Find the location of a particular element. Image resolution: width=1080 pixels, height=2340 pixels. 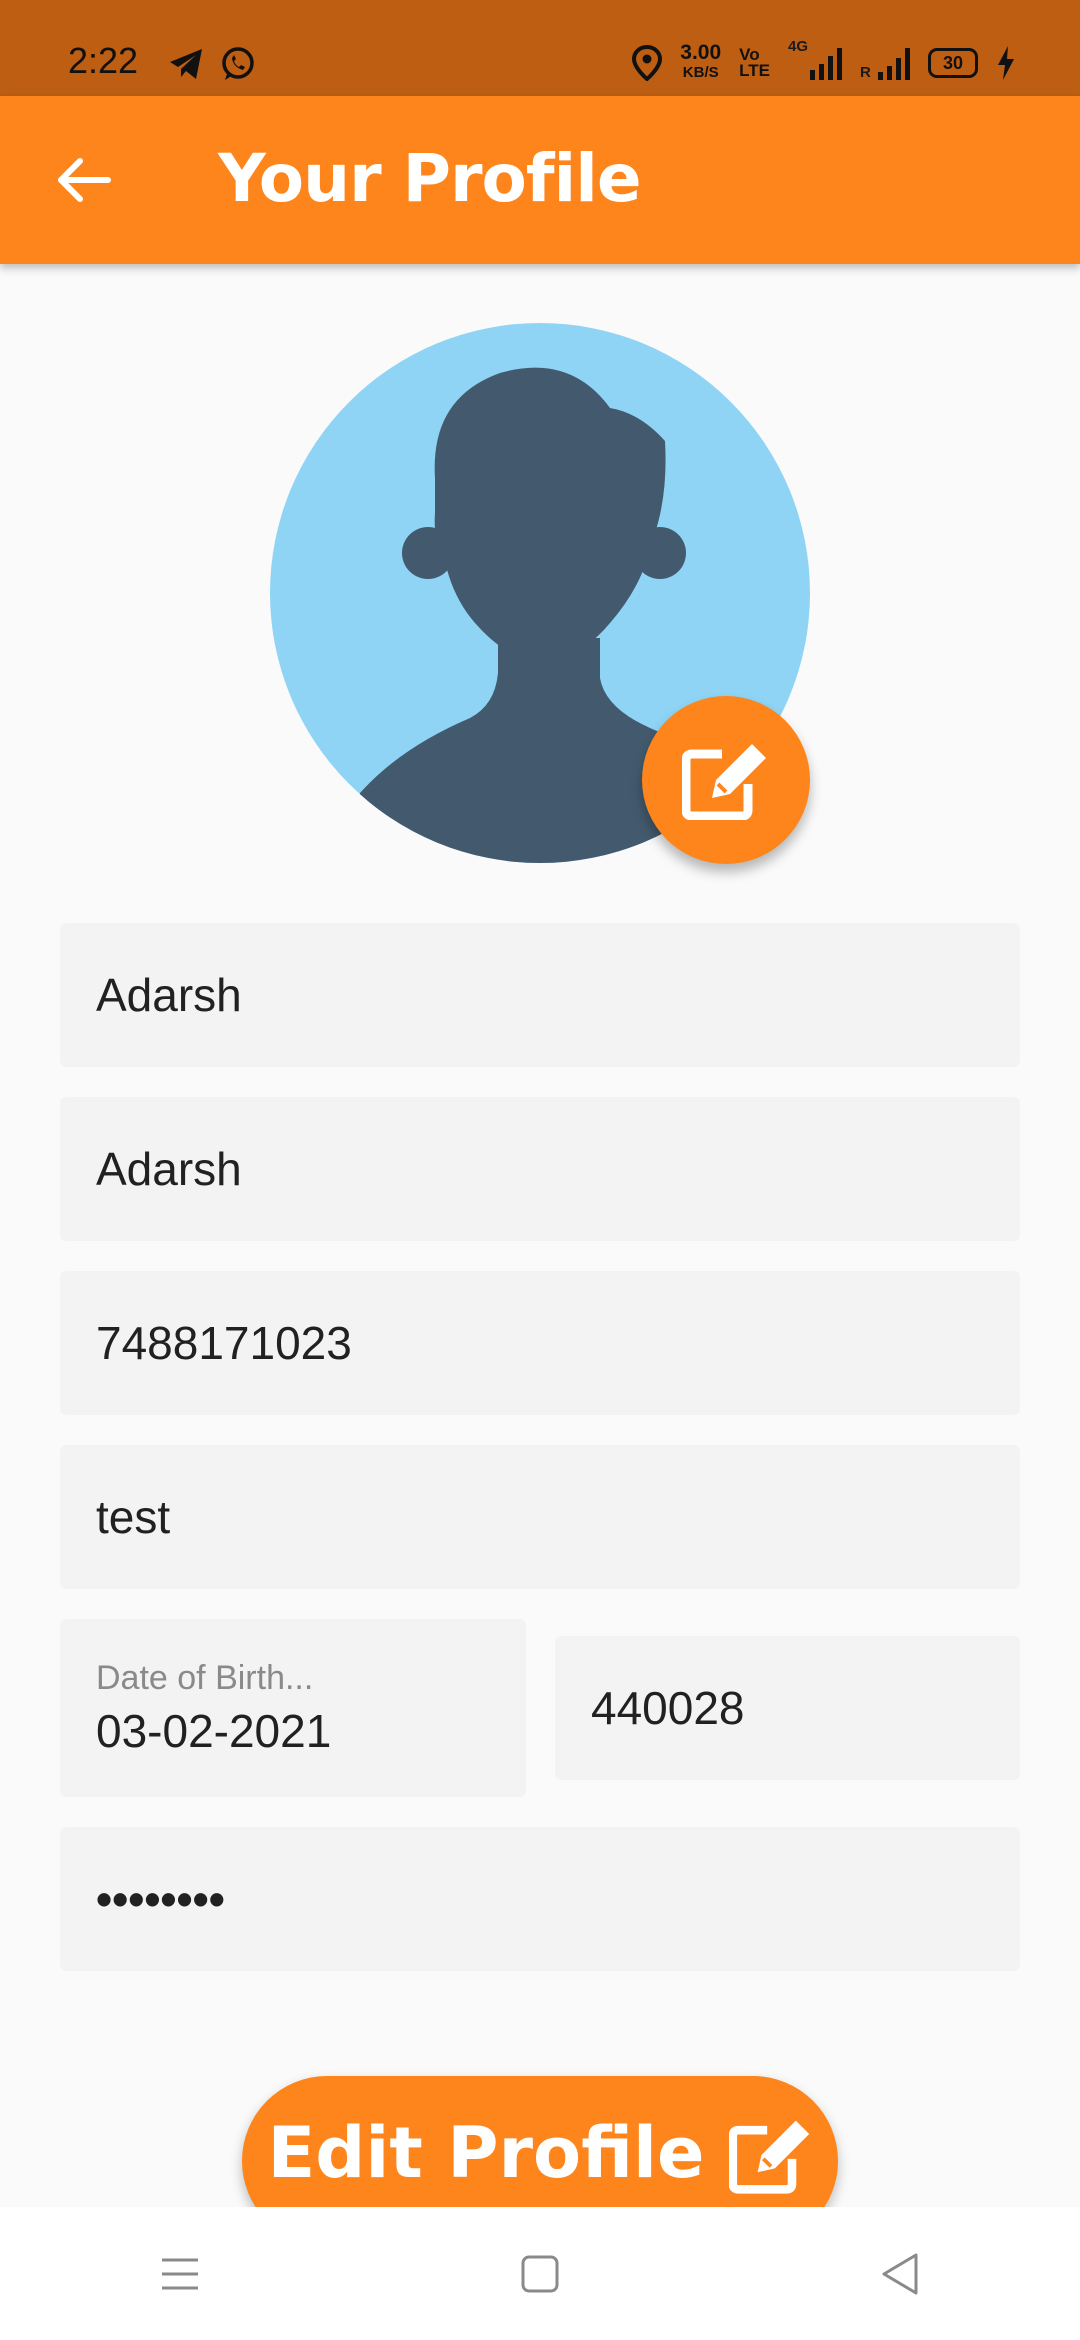

network-type: 4G is located at coordinates (798, 46).